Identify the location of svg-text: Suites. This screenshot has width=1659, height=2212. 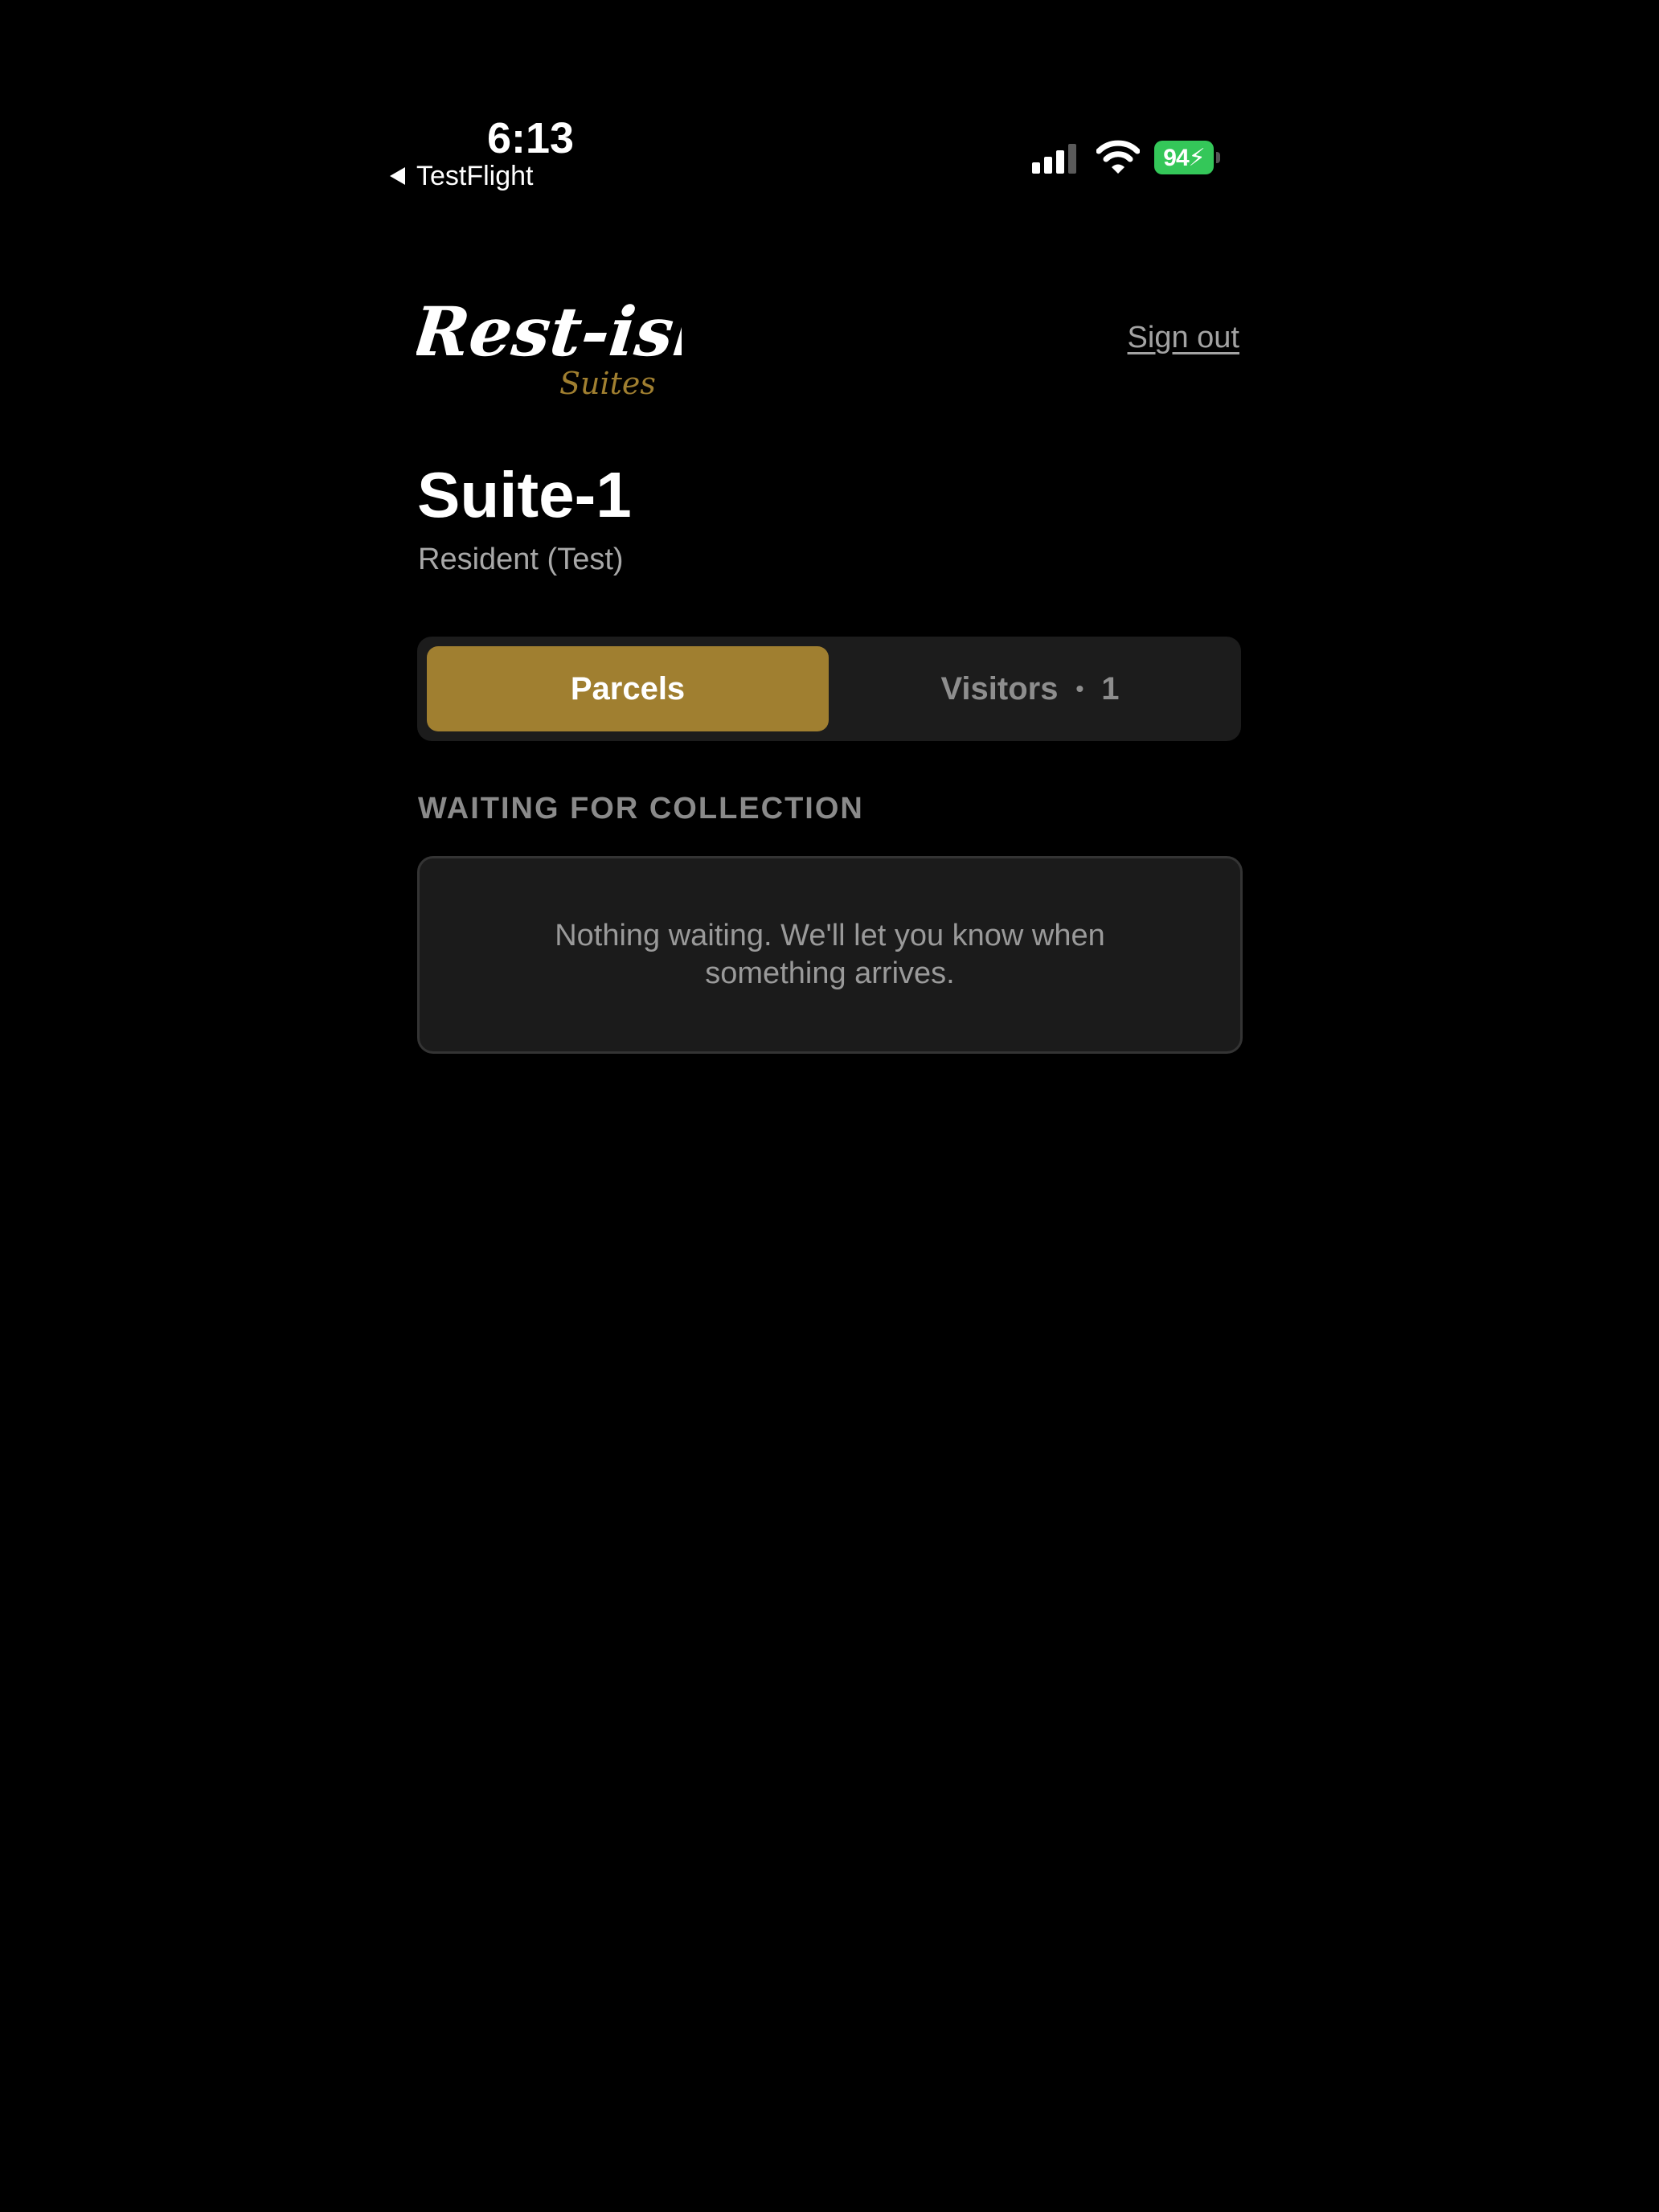
(607, 383).